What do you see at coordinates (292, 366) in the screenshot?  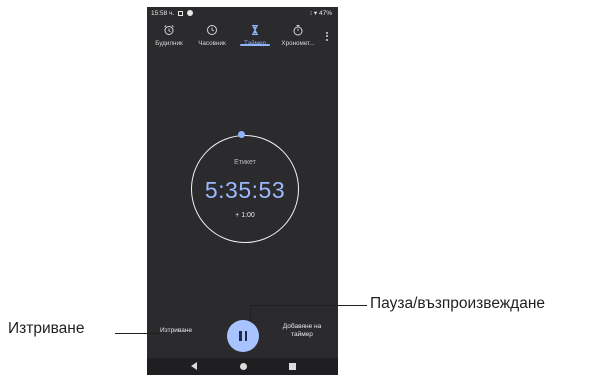 I see `recents-icon` at bounding box center [292, 366].